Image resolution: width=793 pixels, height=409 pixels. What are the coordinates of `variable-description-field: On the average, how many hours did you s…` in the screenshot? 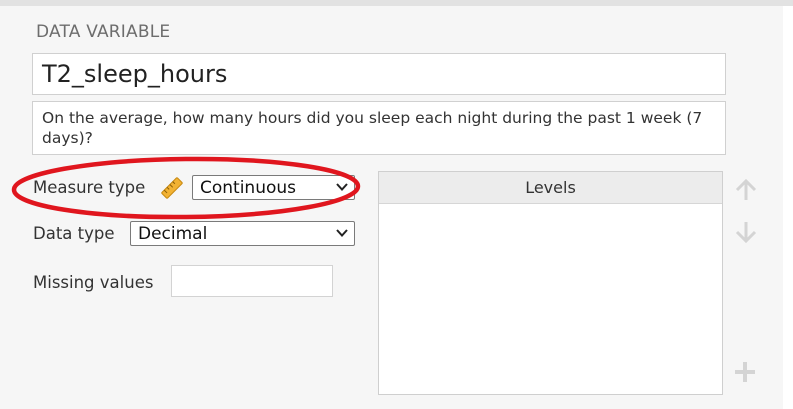 It's located at (379, 128).